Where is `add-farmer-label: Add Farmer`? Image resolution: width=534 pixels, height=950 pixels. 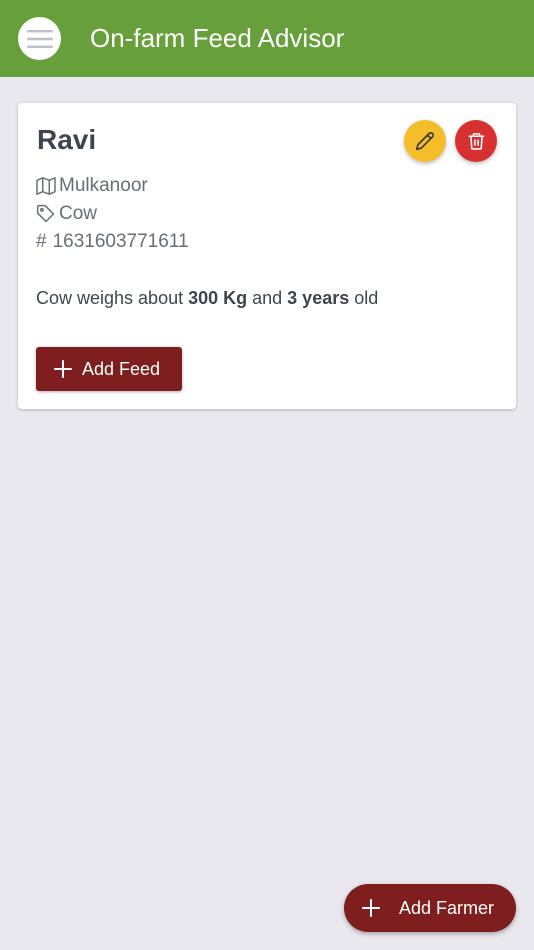
add-farmer-label: Add Farmer is located at coordinates (447, 907).